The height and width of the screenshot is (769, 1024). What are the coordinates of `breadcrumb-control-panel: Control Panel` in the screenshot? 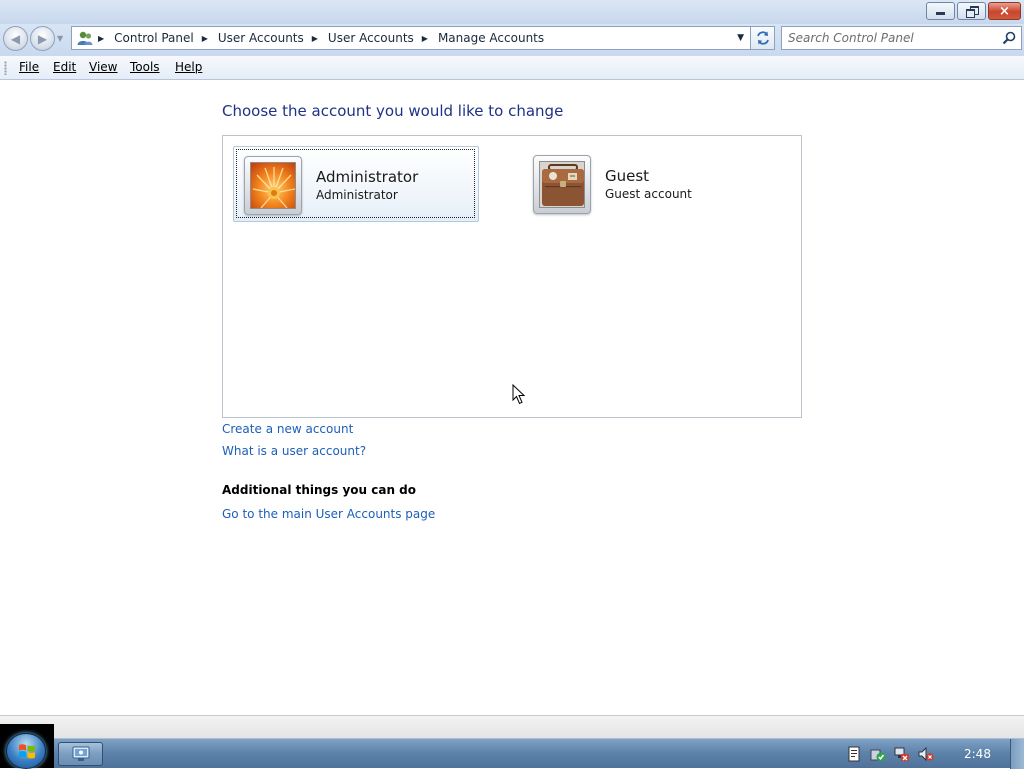 It's located at (154, 38).